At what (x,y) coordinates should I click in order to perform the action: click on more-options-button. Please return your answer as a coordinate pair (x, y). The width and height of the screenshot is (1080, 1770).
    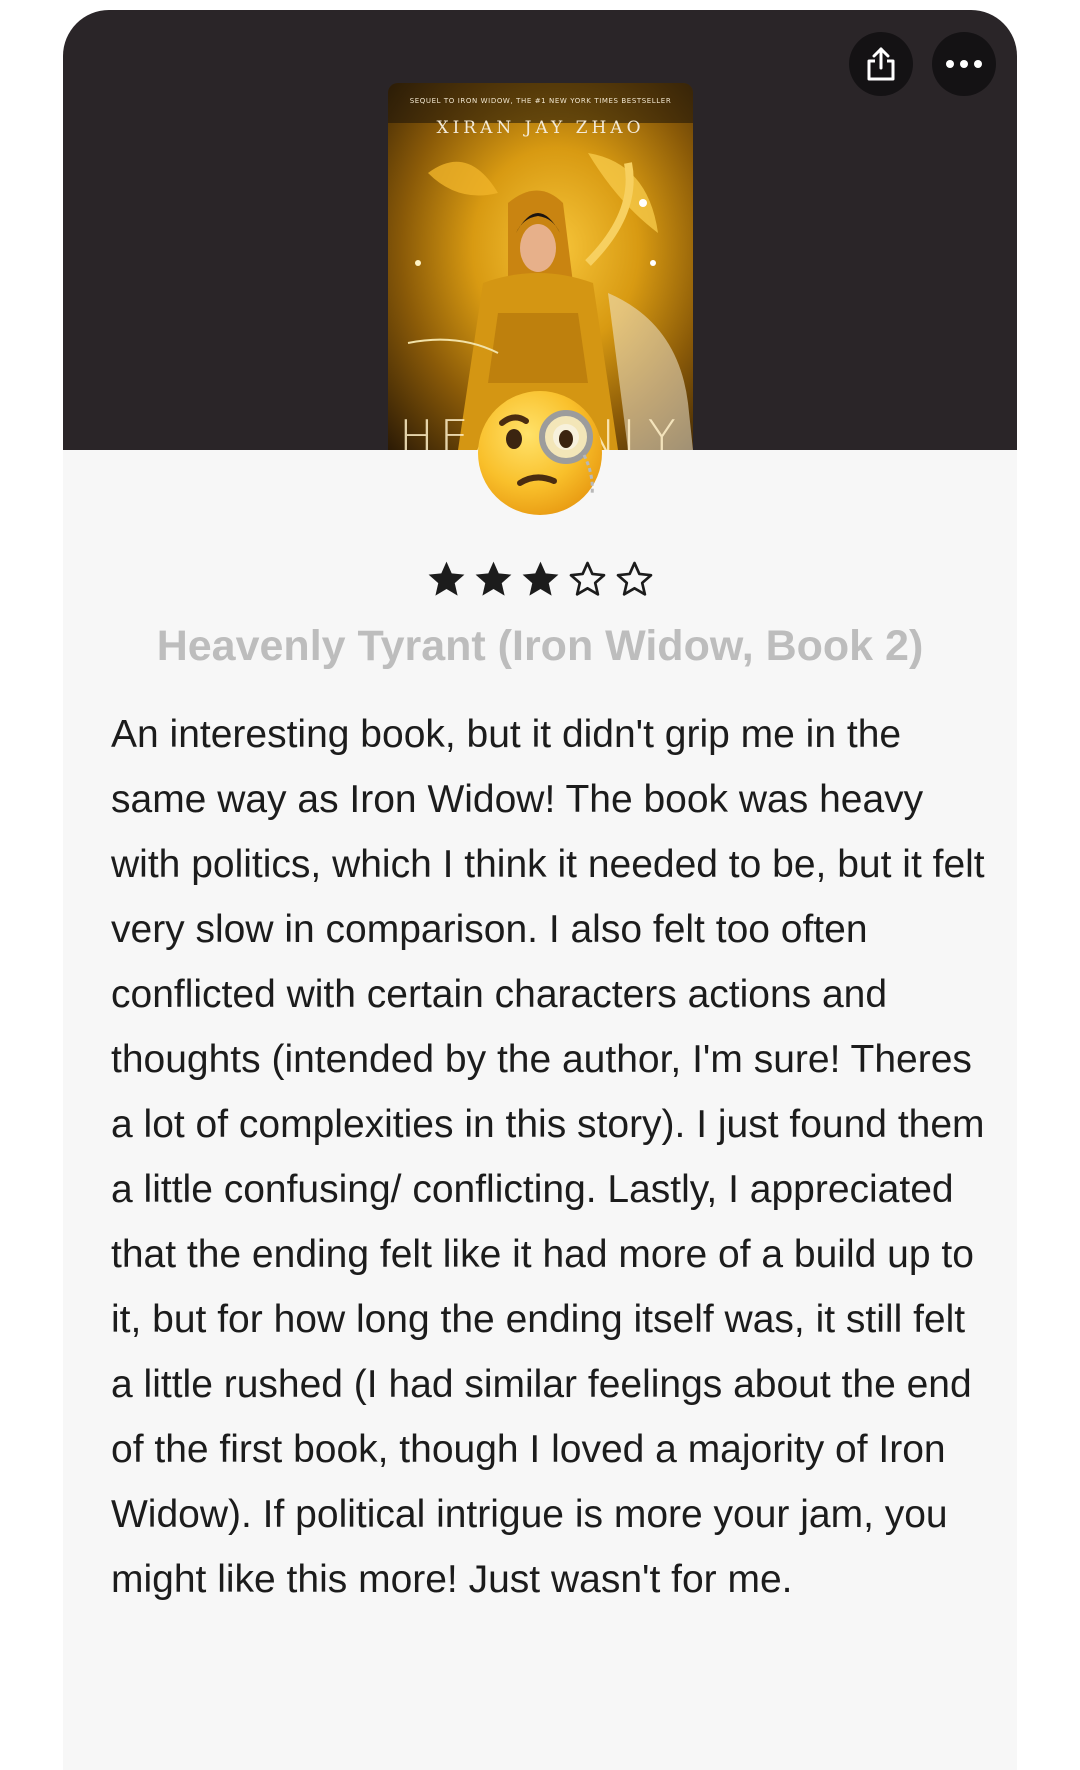
    Looking at the image, I should click on (964, 64).